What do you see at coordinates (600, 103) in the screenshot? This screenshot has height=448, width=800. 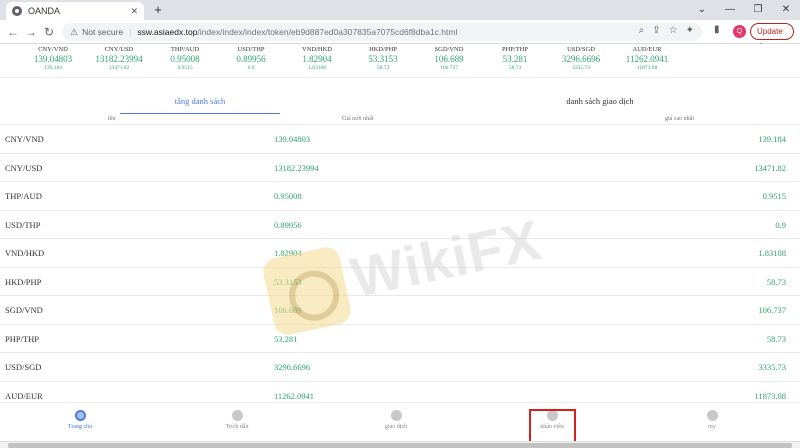 I see `tab-transaction-list: danh sách giao dịch` at bounding box center [600, 103].